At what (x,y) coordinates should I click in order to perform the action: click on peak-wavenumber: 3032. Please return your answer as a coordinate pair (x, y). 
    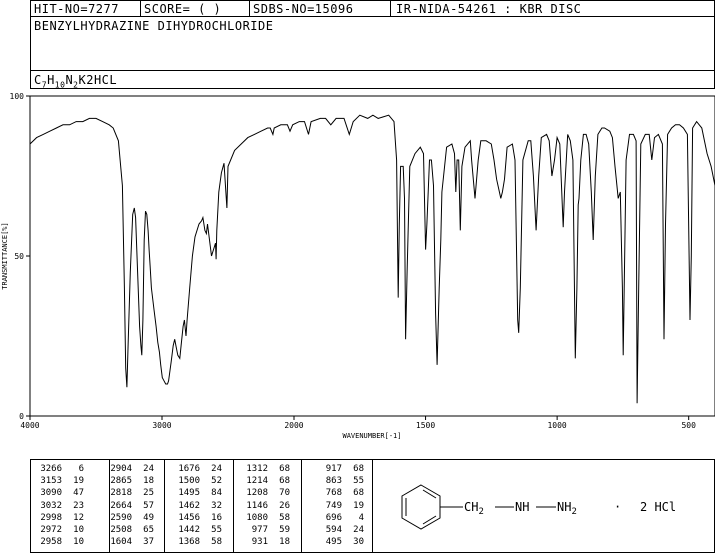
    Looking at the image, I should click on (51, 505).